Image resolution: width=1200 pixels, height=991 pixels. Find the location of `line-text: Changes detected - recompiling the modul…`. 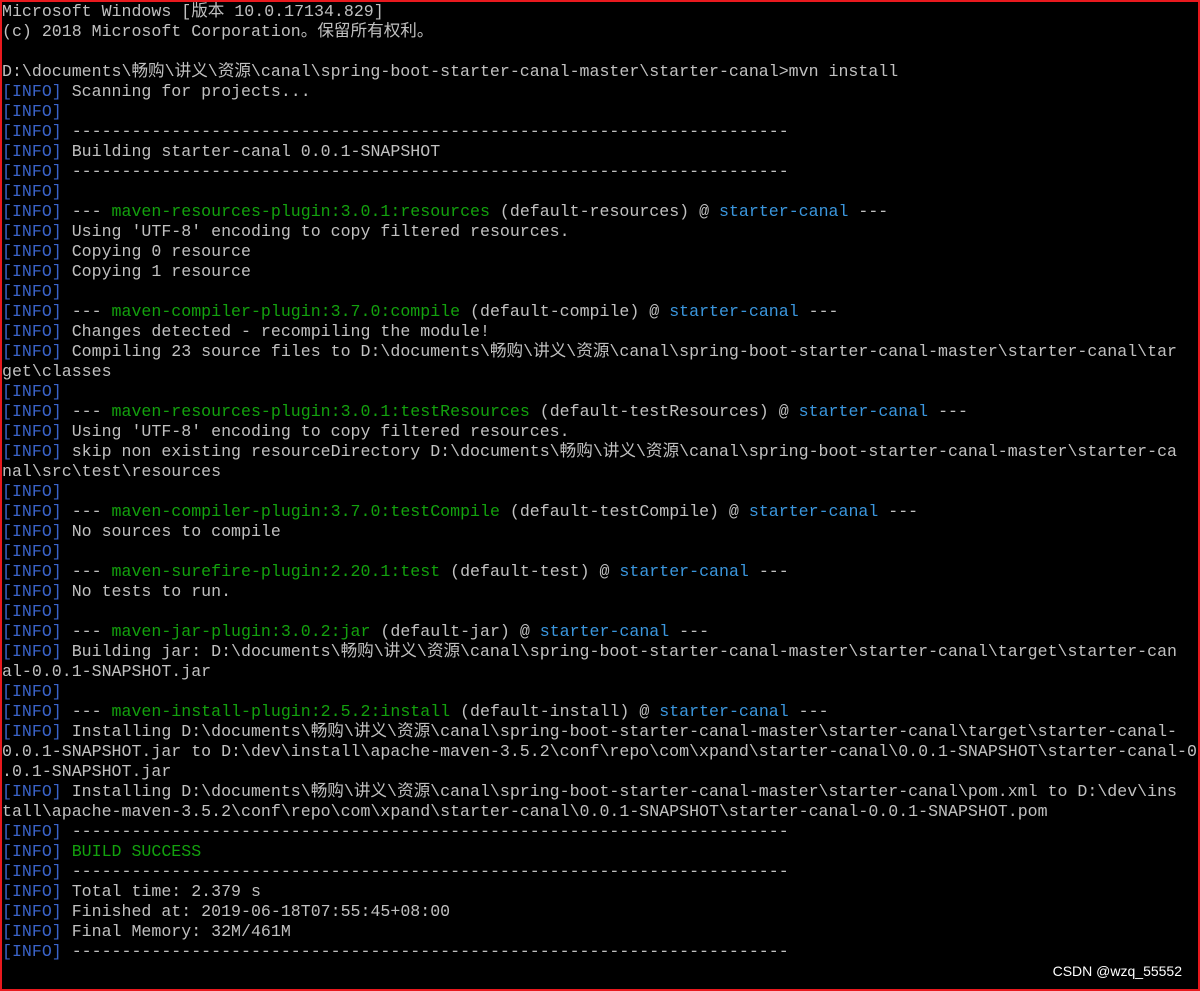

line-text: Changes detected - recompiling the modul… is located at coordinates (275, 331).